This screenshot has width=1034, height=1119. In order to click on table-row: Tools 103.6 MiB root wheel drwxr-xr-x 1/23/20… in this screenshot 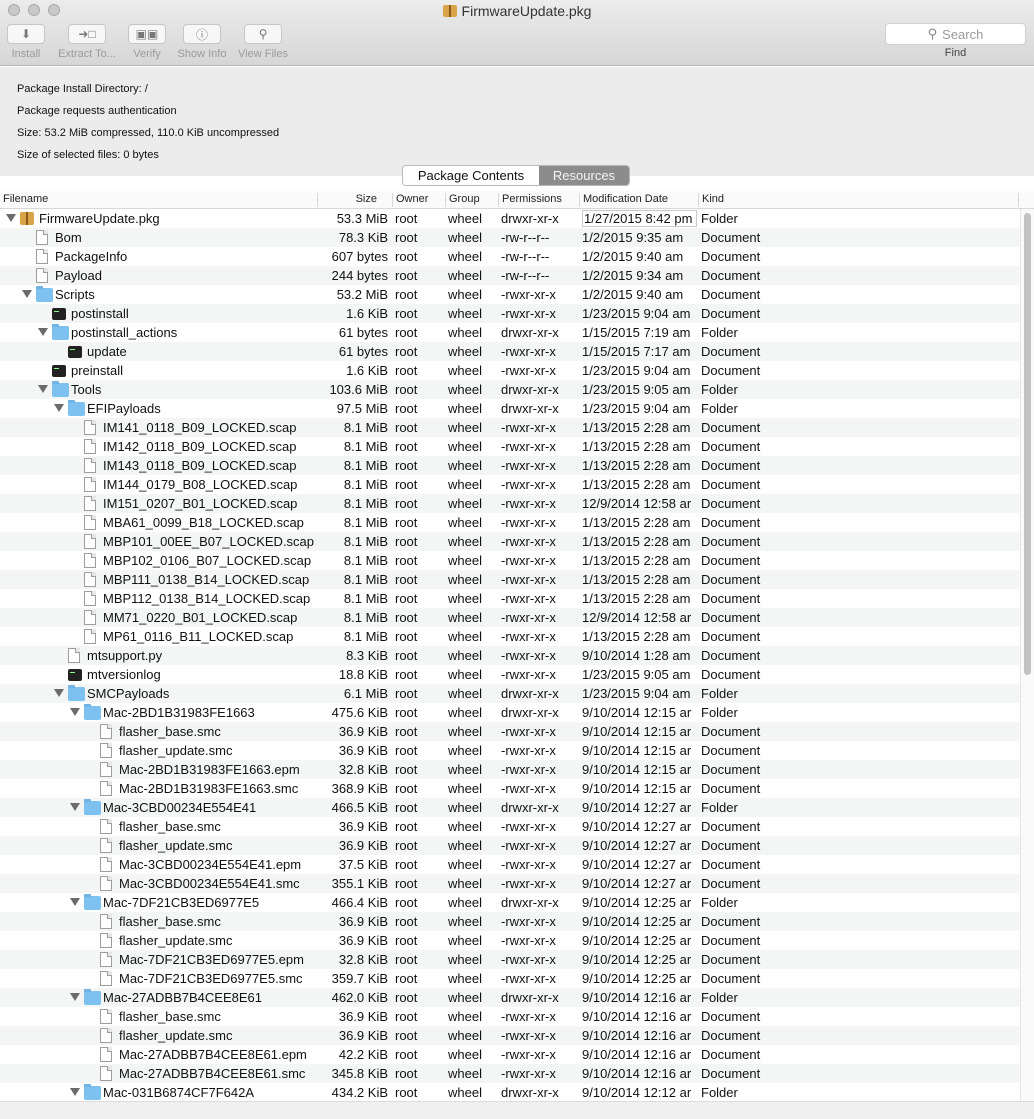, I will do `click(510, 389)`.